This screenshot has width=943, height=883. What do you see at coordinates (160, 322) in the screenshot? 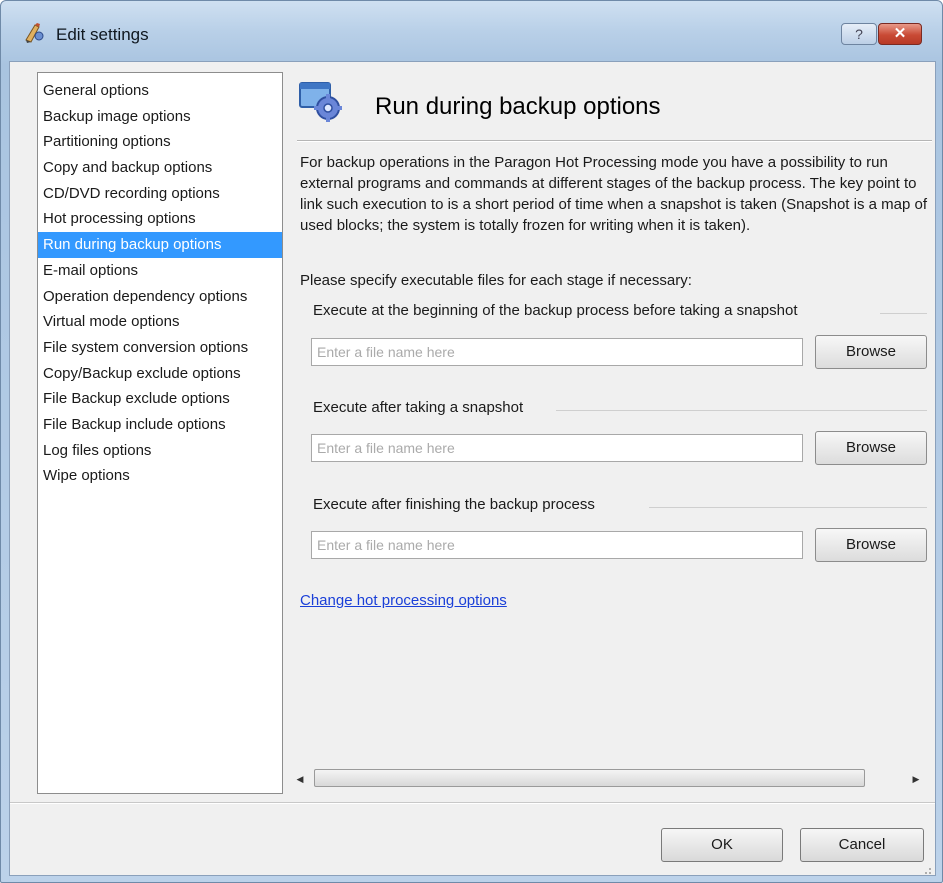
I see `sidebar-item-virtual-mode-options: Virtual mode options` at bounding box center [160, 322].